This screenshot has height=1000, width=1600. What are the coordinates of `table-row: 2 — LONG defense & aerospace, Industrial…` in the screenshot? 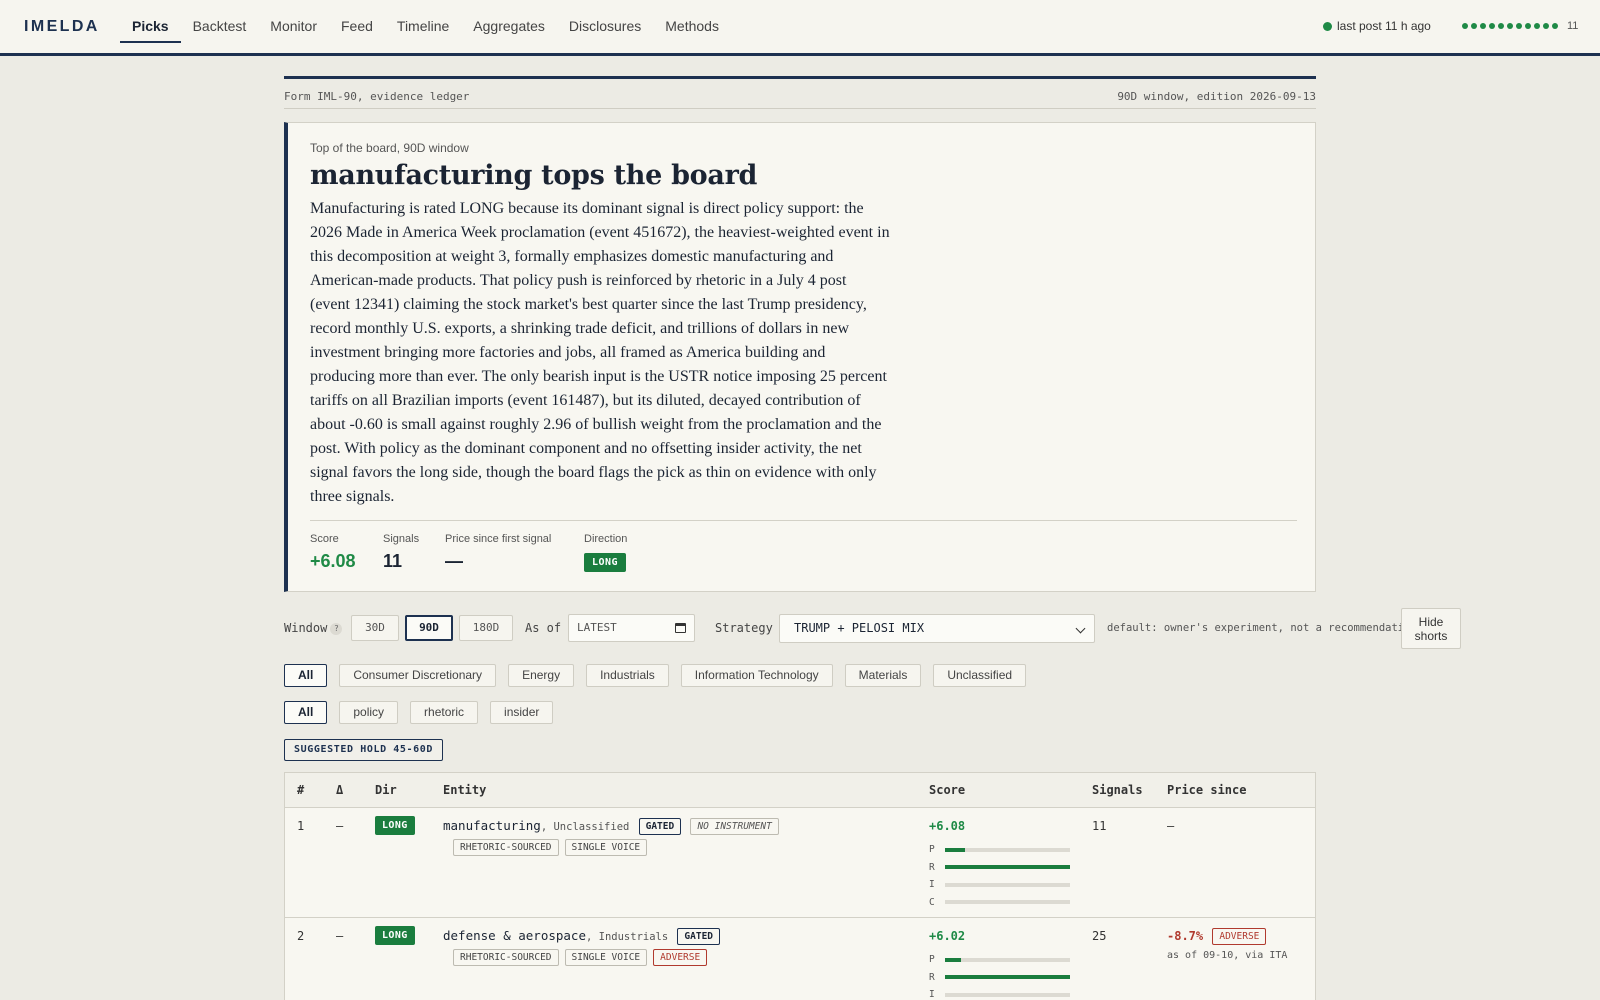 It's located at (800, 959).